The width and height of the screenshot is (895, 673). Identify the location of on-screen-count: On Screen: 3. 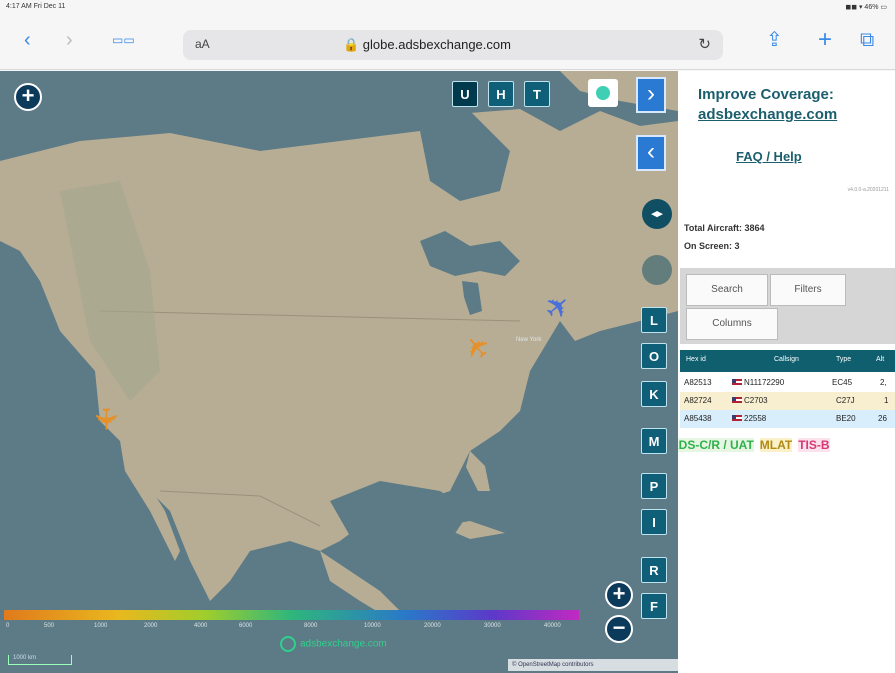
(712, 246).